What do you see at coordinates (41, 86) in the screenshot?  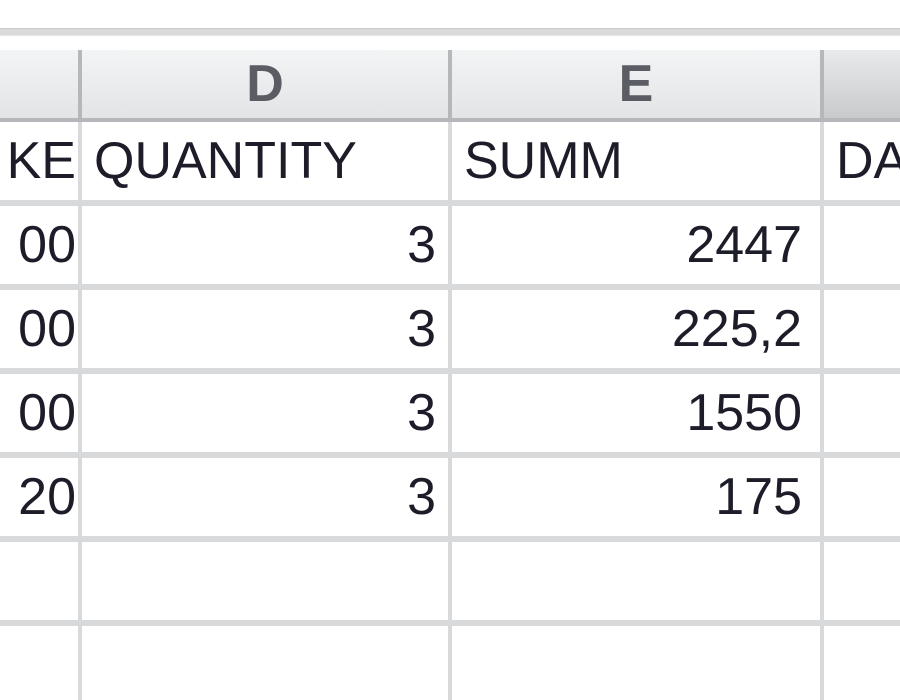 I see `column-header-c` at bounding box center [41, 86].